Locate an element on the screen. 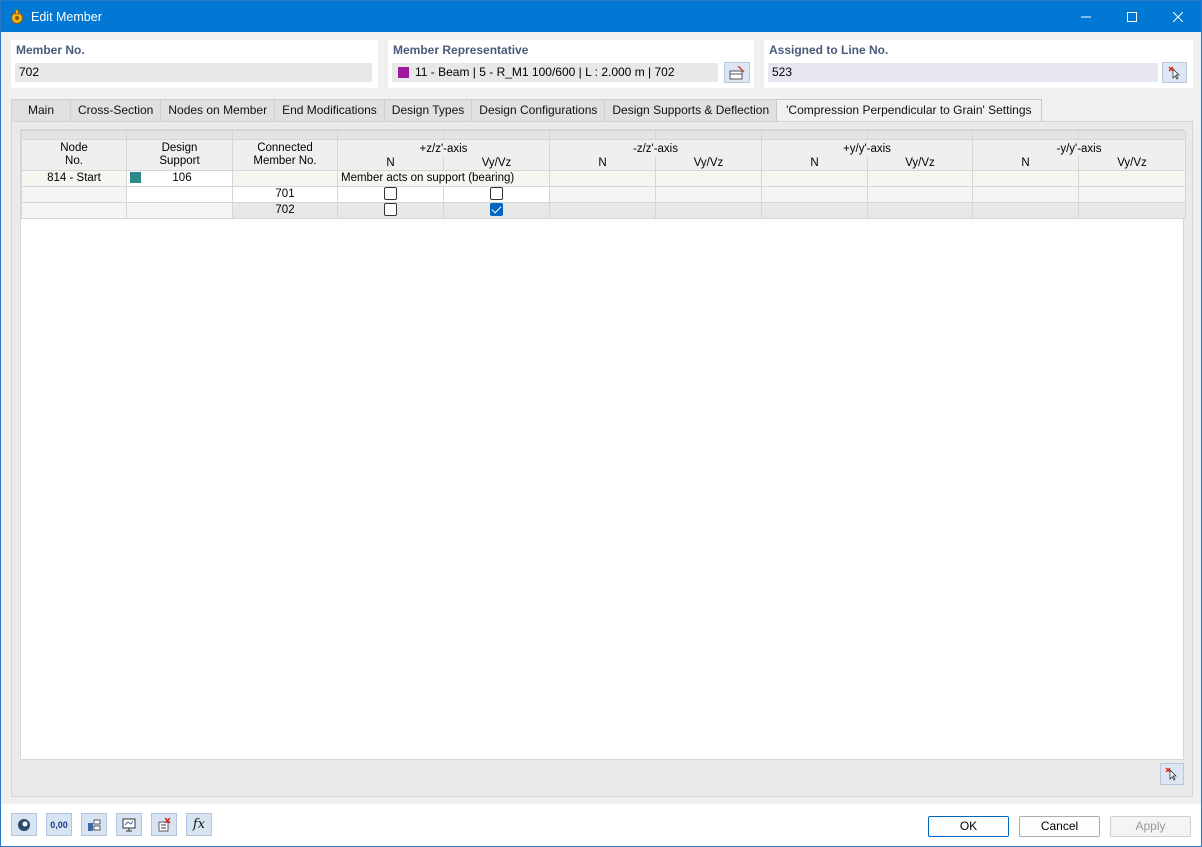  title-bar: Edit Member is located at coordinates (601, 16).